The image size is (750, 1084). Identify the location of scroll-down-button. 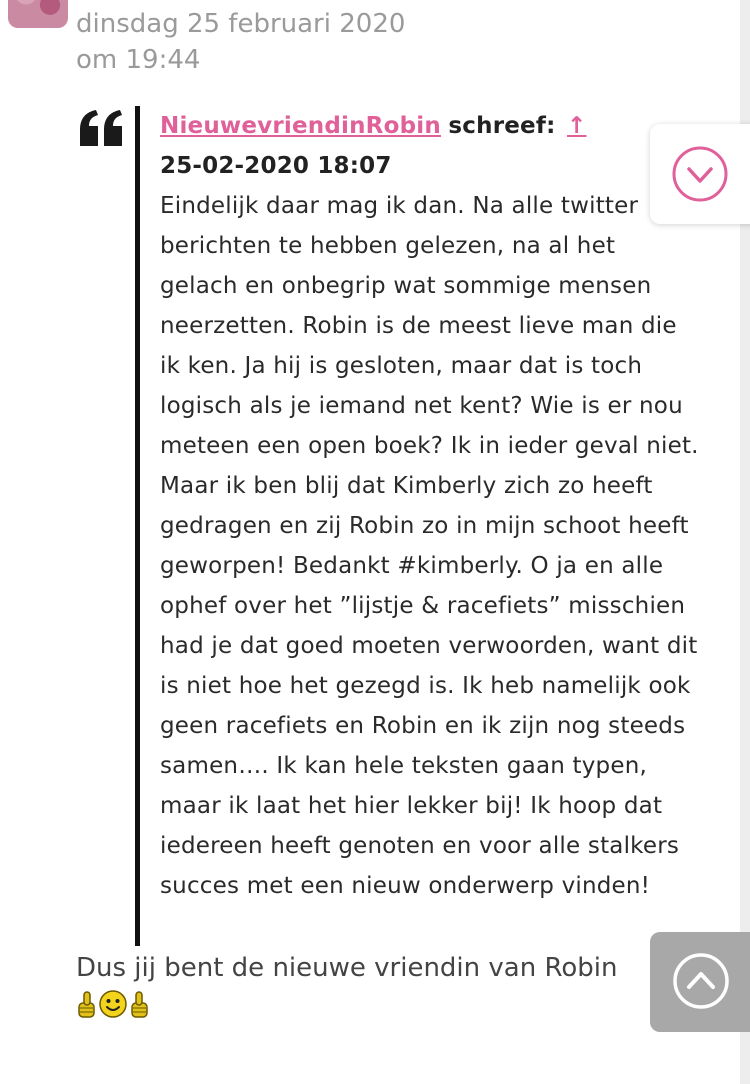
(700, 174).